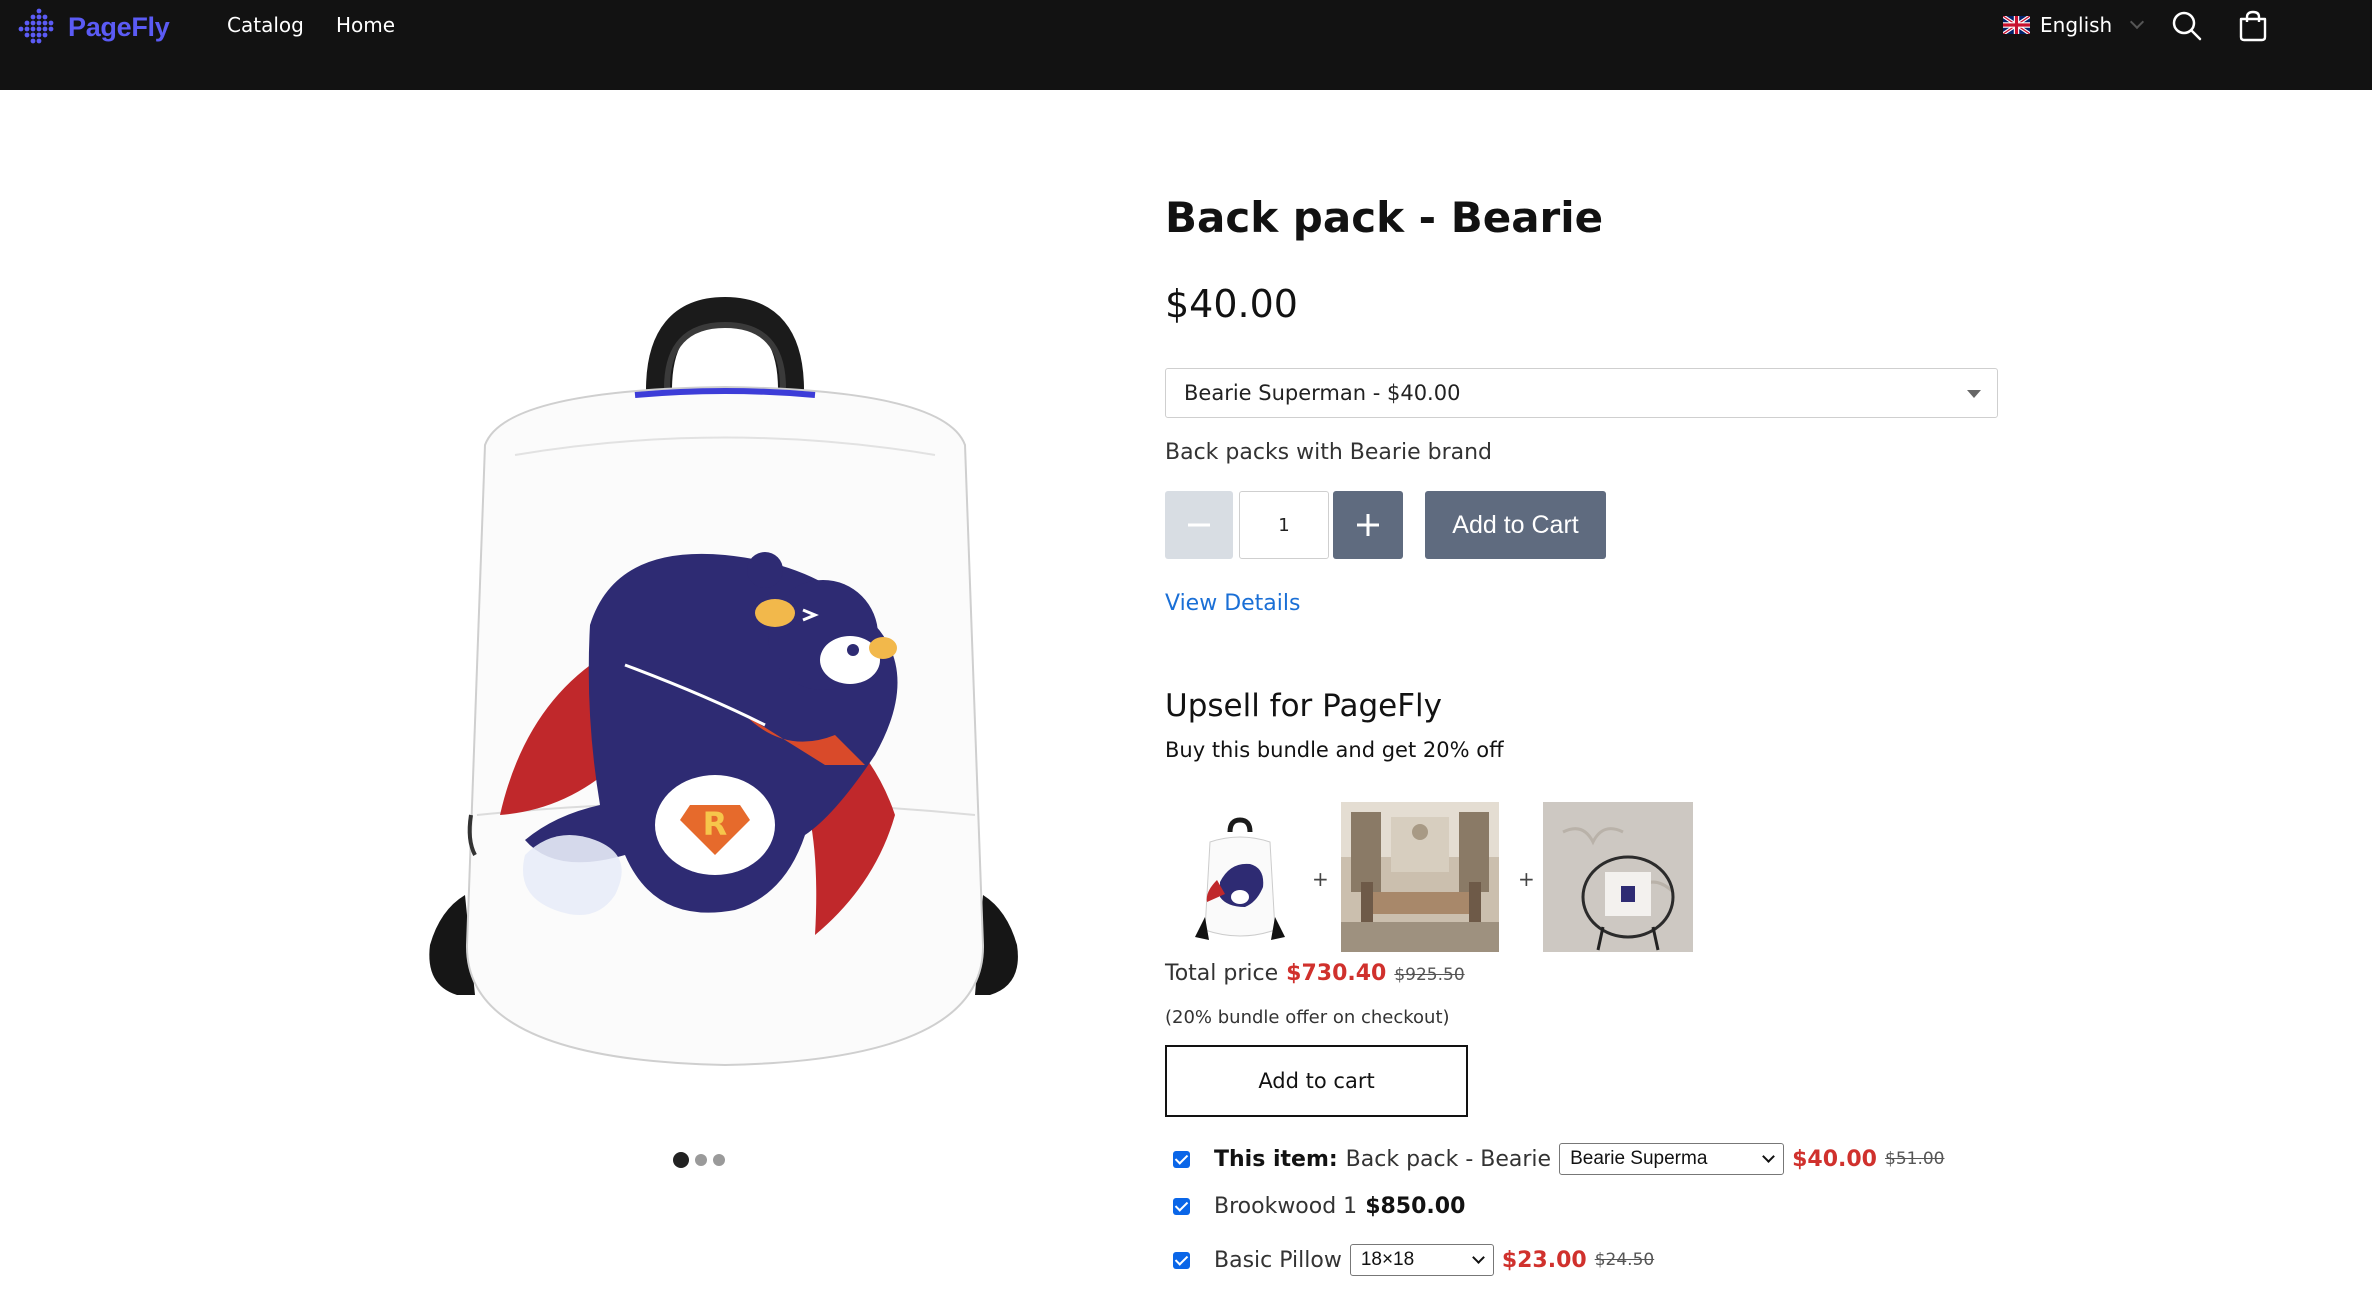  I want to click on bundle-item-price: $850.00, so click(1415, 1206).